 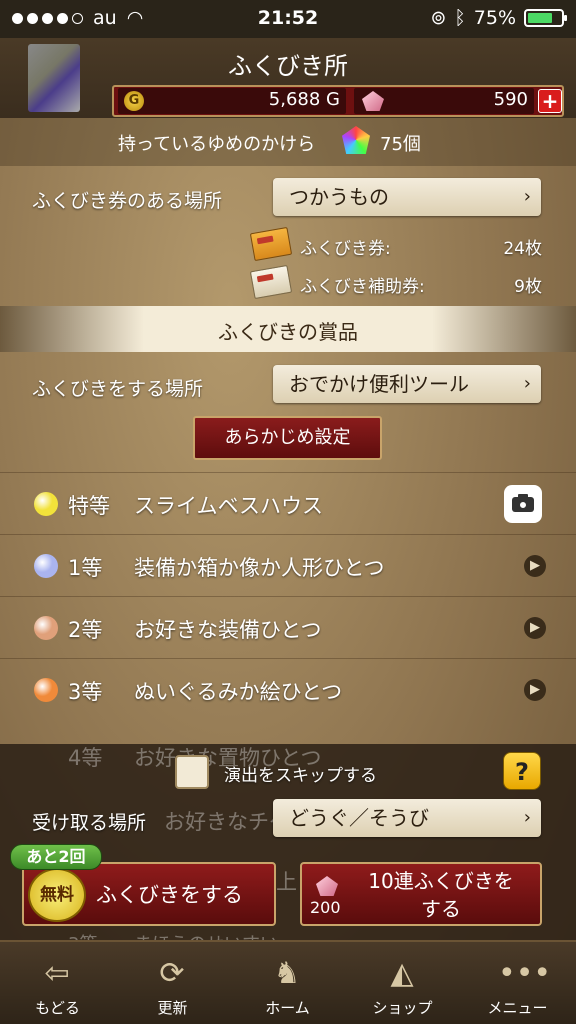 I want to click on receive-place-select: どうぐ／そうび ›, so click(x=407, y=818).